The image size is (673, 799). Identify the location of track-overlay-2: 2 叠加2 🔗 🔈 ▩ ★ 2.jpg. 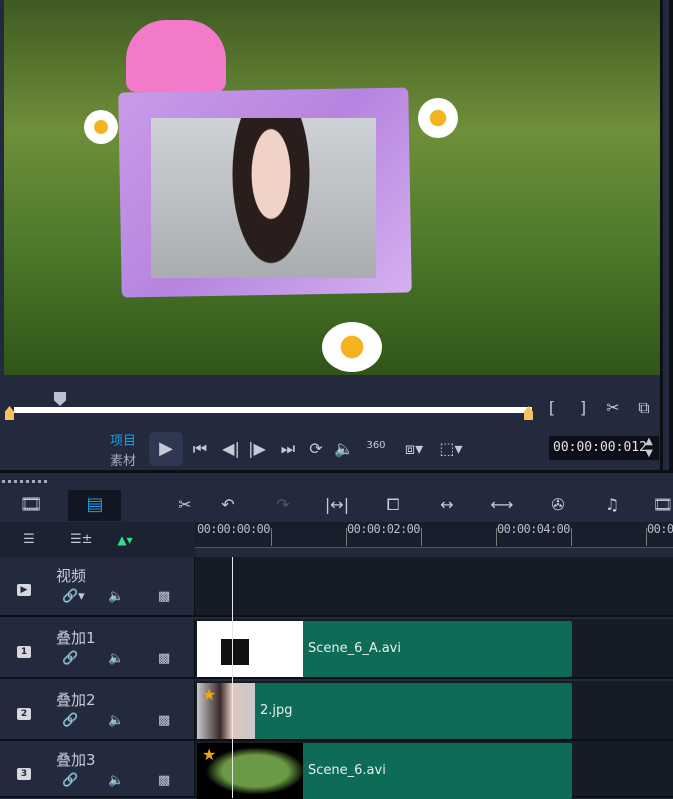
(336, 711).